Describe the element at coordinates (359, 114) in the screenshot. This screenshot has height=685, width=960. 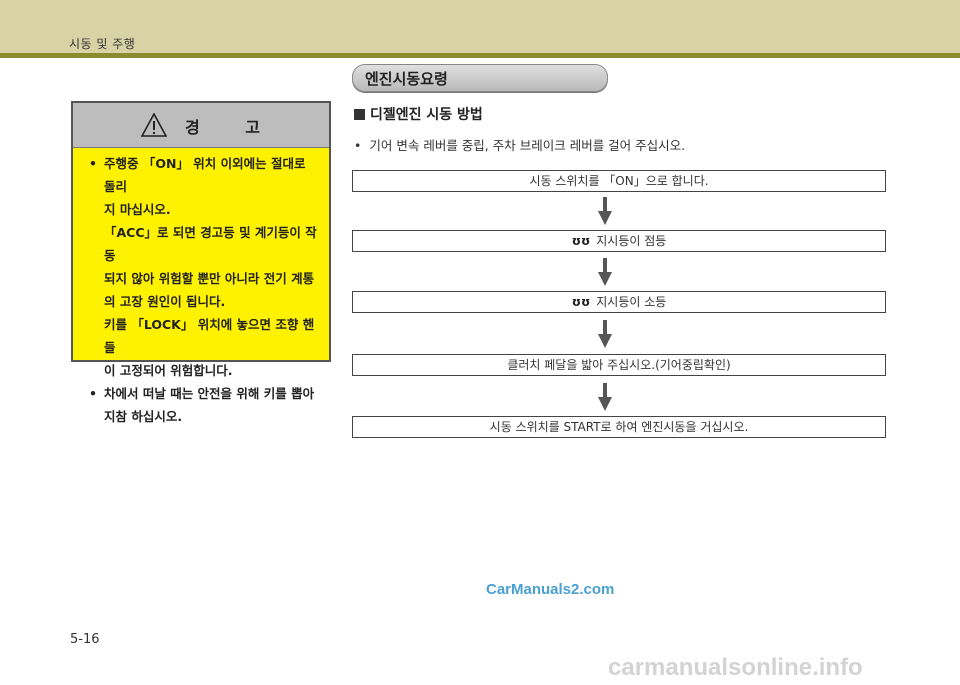
I see `square-bullet-icon` at that location.